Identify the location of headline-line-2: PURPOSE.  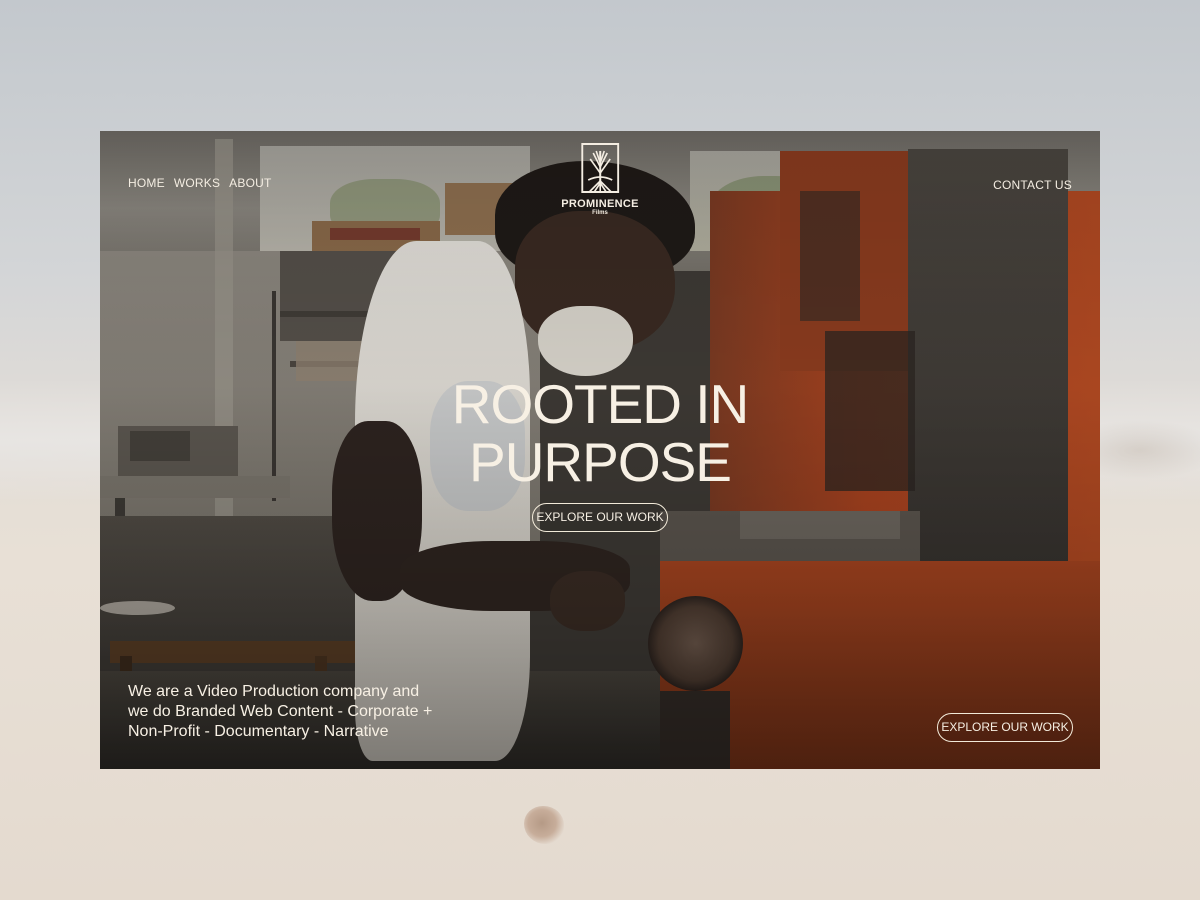
(600, 462).